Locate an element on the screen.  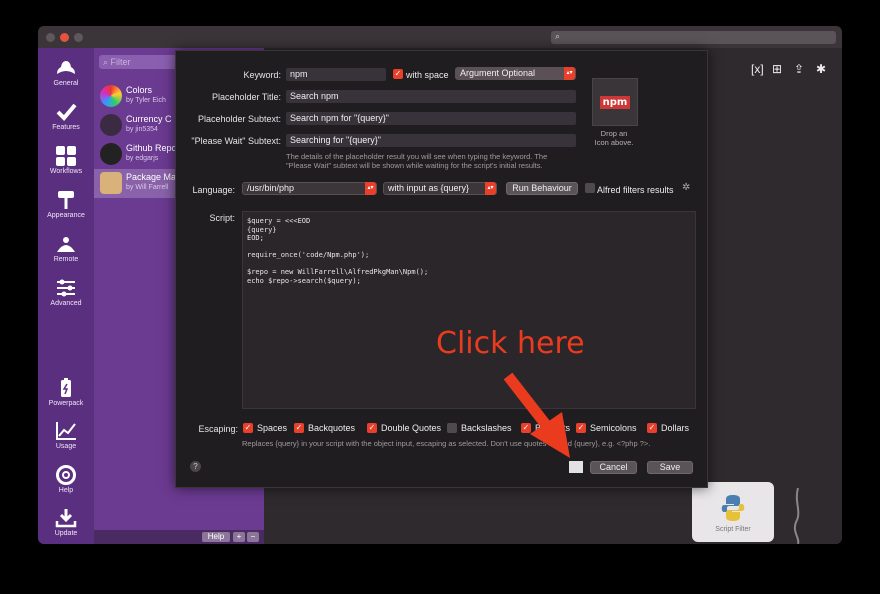
github-icon is located at coordinates (111, 154).